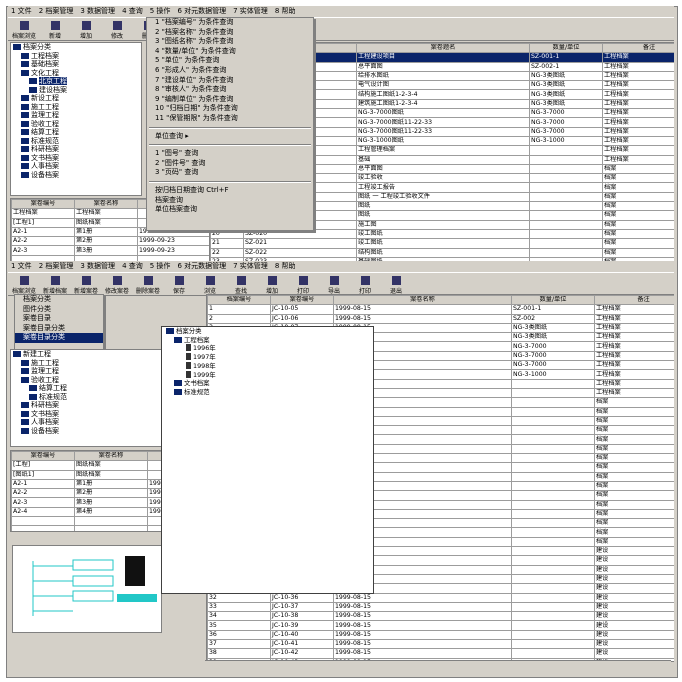 The image size is (682, 682). What do you see at coordinates (442, 252) in the screenshot?
I see `table-row: 22 SZ-022 结构图纸 档案` at bounding box center [442, 252].